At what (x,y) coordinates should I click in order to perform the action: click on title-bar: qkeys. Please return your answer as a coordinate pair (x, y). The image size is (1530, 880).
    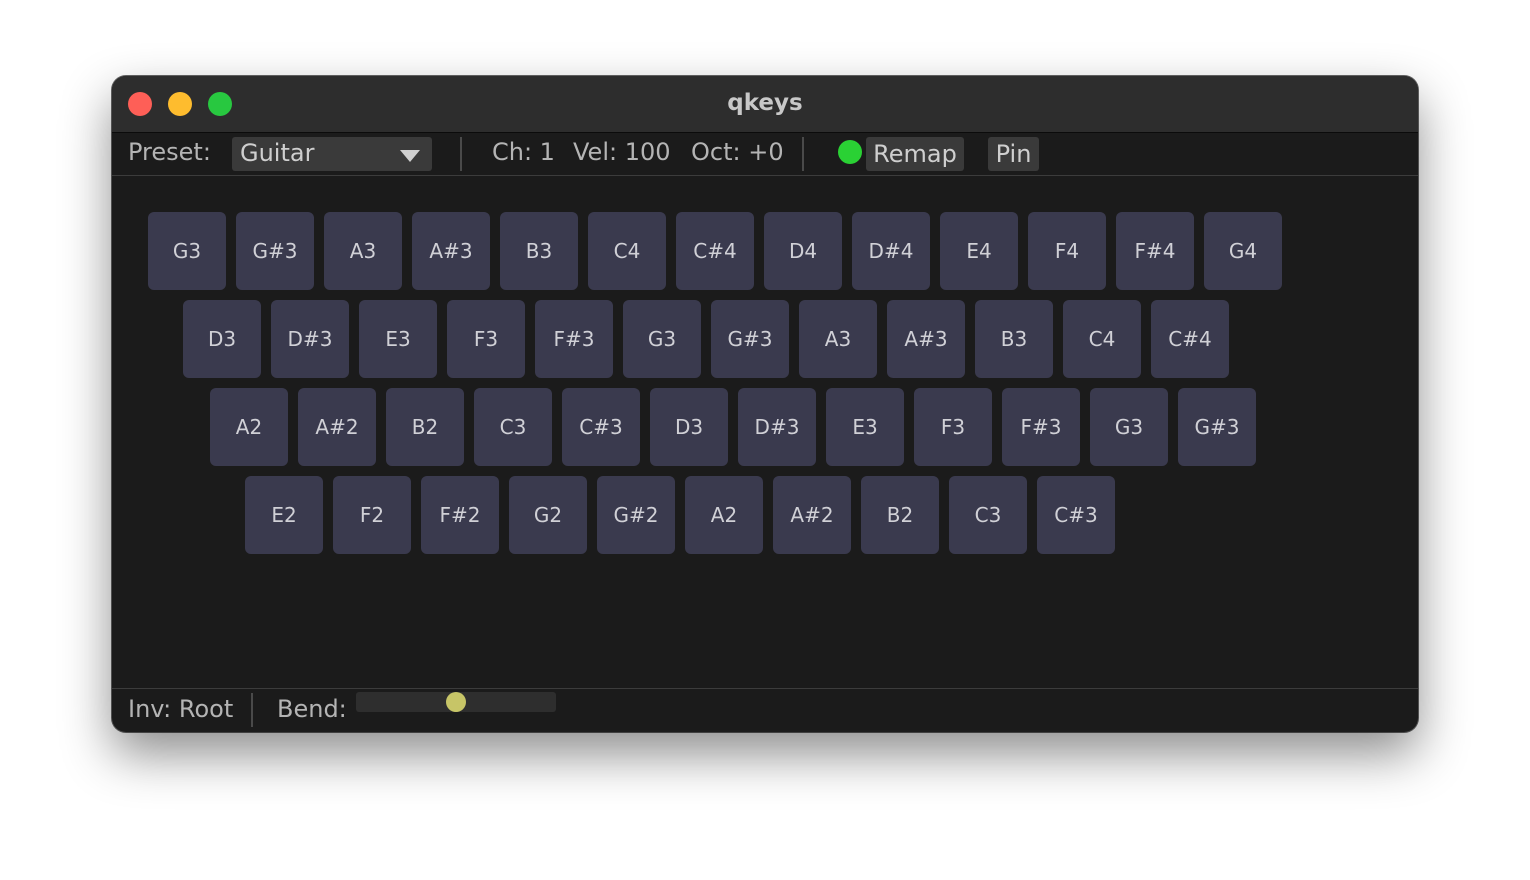
    Looking at the image, I should click on (765, 104).